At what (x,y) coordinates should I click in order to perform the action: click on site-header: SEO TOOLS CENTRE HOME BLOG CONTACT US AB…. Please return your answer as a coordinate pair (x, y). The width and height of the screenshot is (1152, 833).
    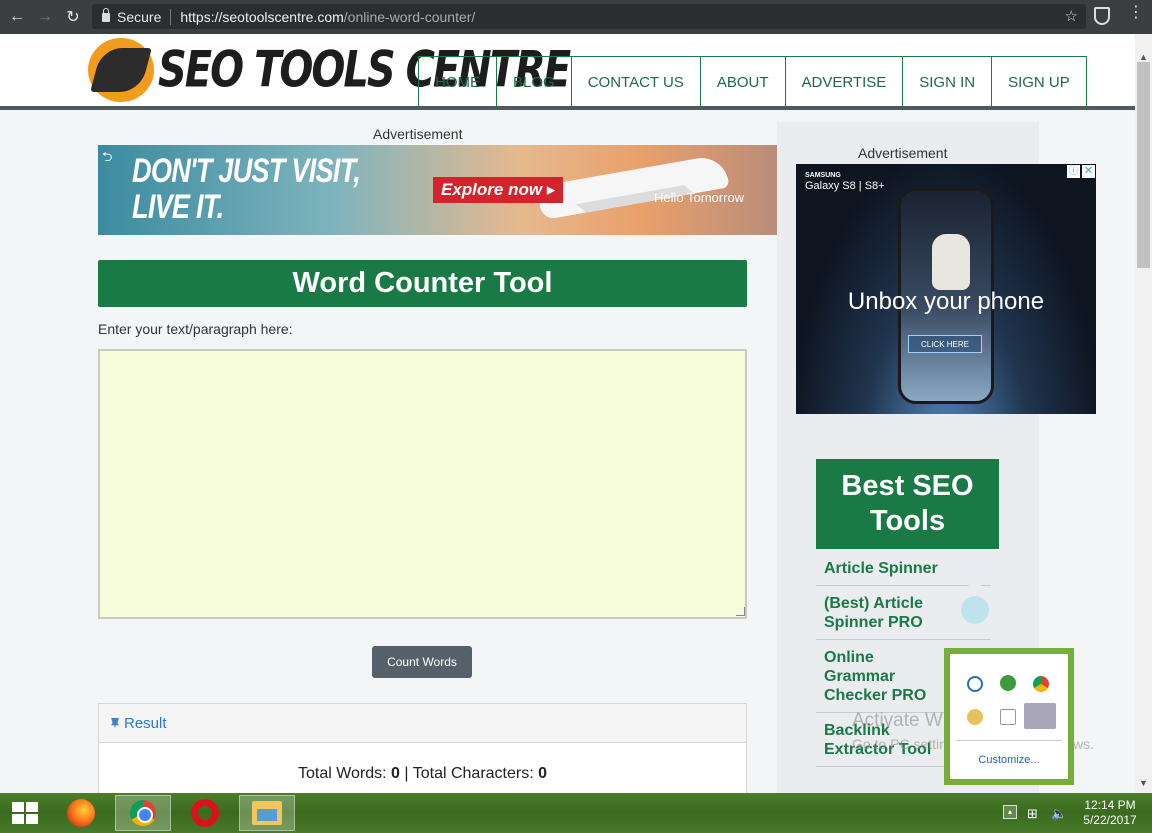
    Looking at the image, I should click on (567, 72).